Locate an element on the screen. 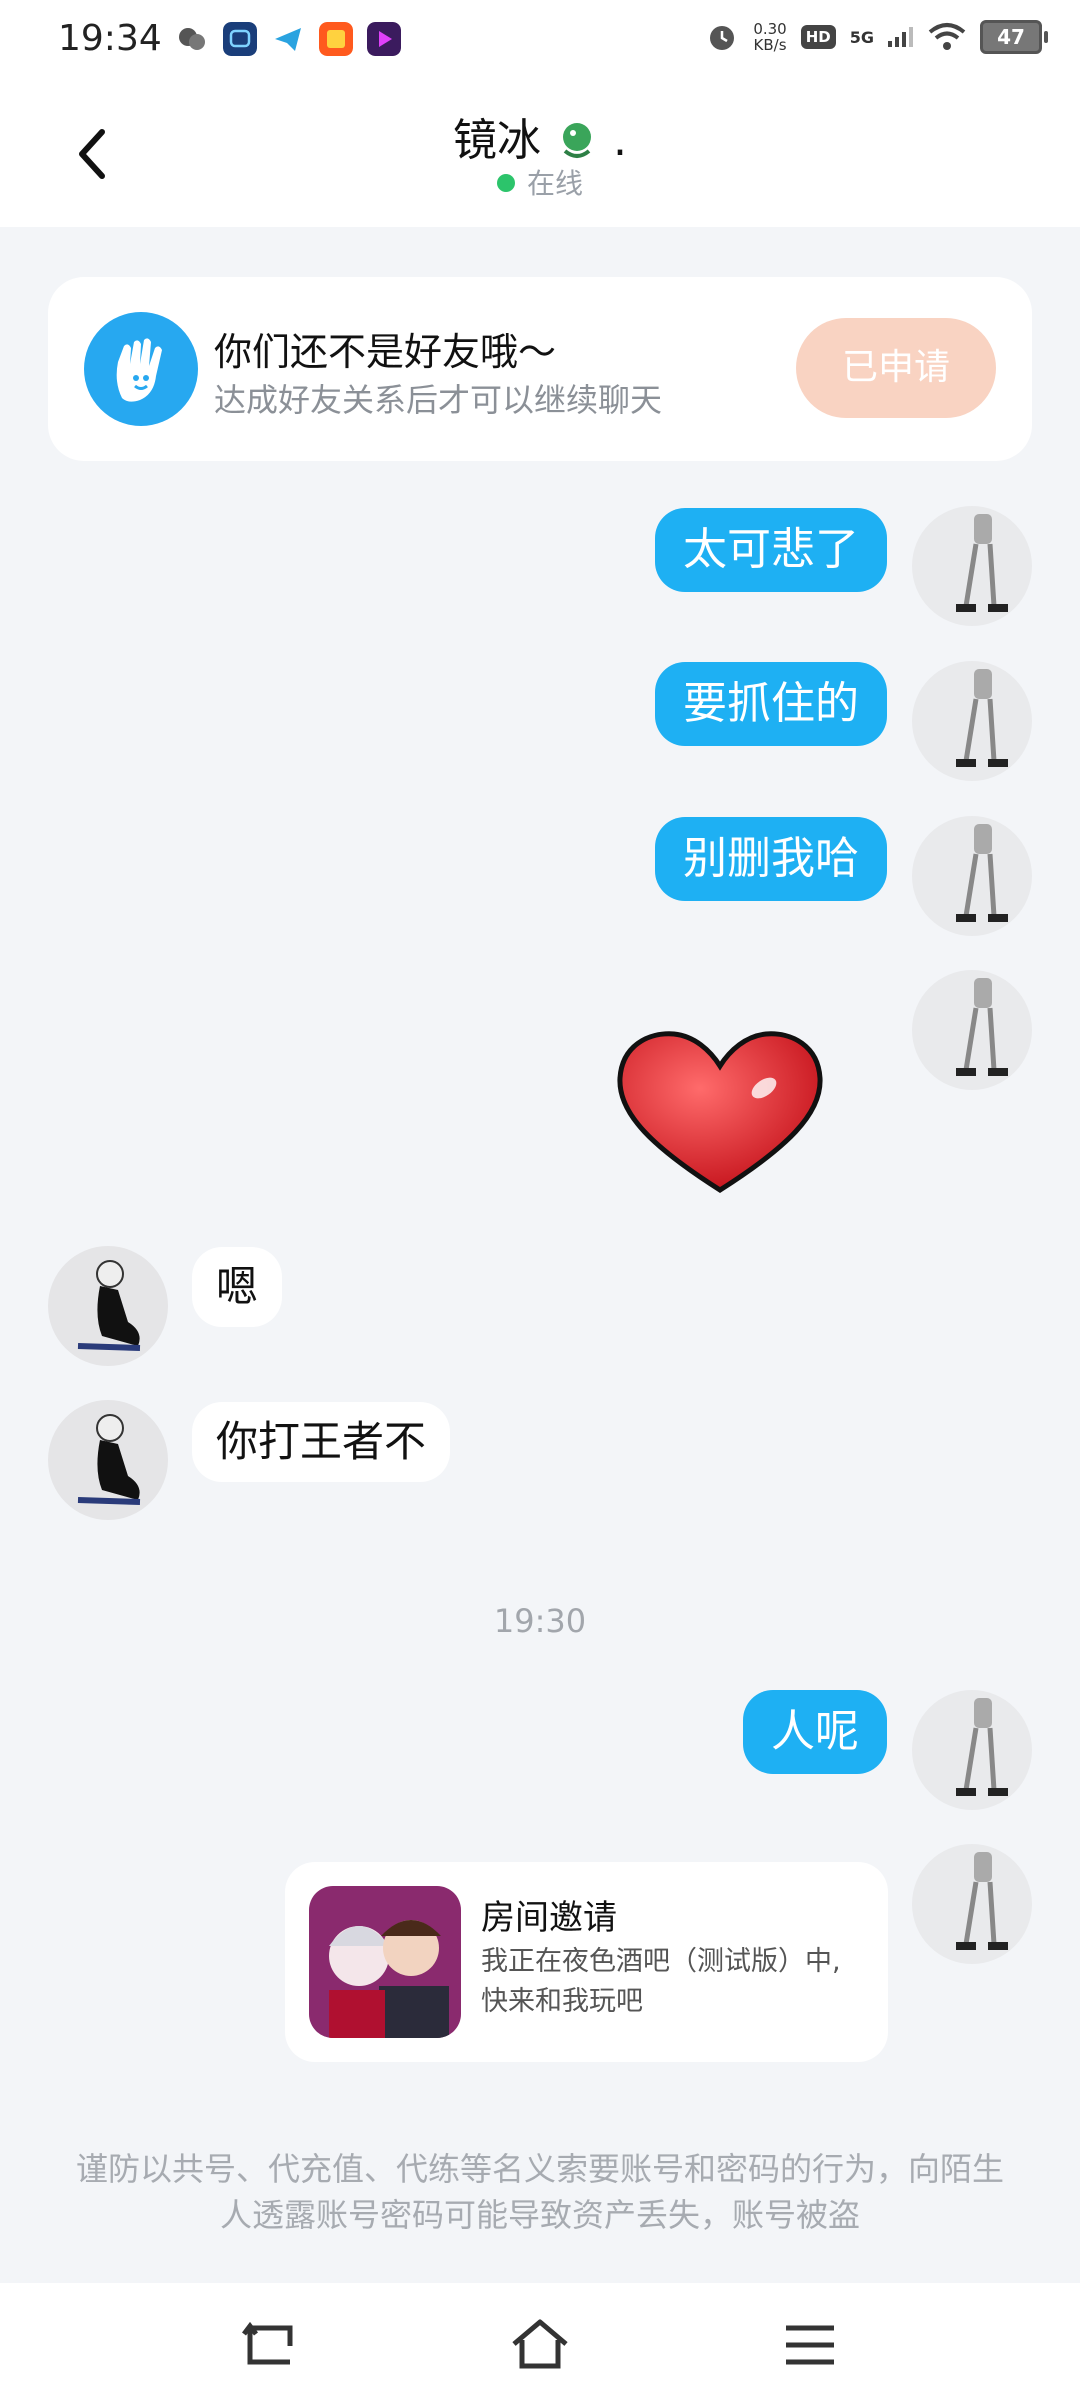  message-bubble-outgoing: 要抓住的 is located at coordinates (771, 704).